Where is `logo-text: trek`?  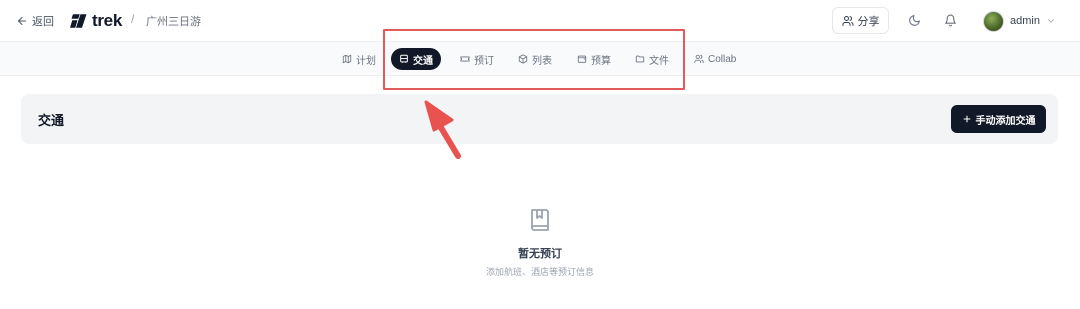 logo-text: trek is located at coordinates (107, 20).